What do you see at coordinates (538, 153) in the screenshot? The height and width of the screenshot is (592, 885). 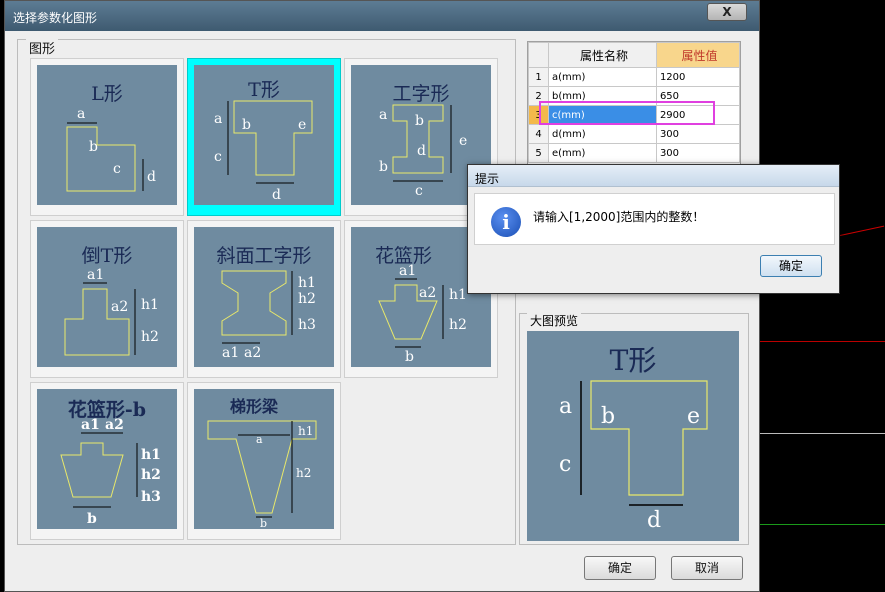 I see `row-index: 5` at bounding box center [538, 153].